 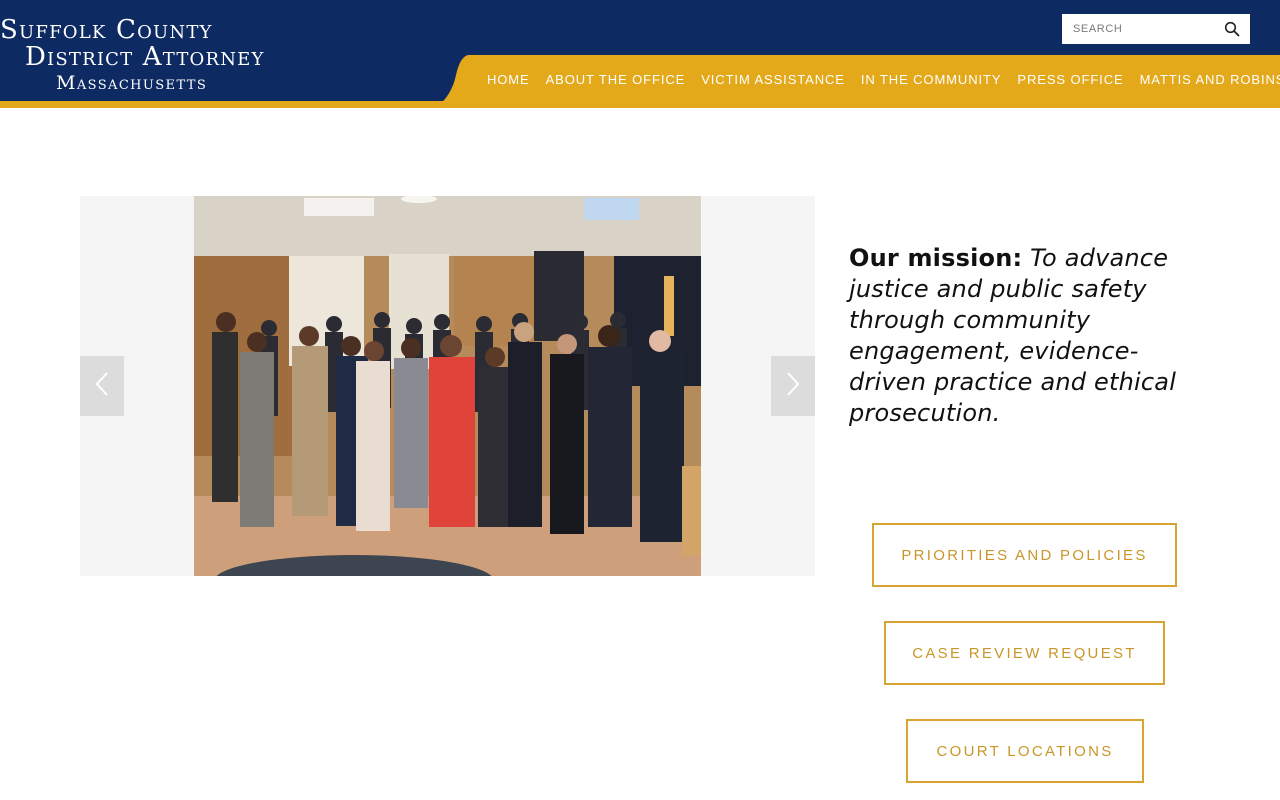 What do you see at coordinates (508, 80) in the screenshot?
I see `nav-home: HOME` at bounding box center [508, 80].